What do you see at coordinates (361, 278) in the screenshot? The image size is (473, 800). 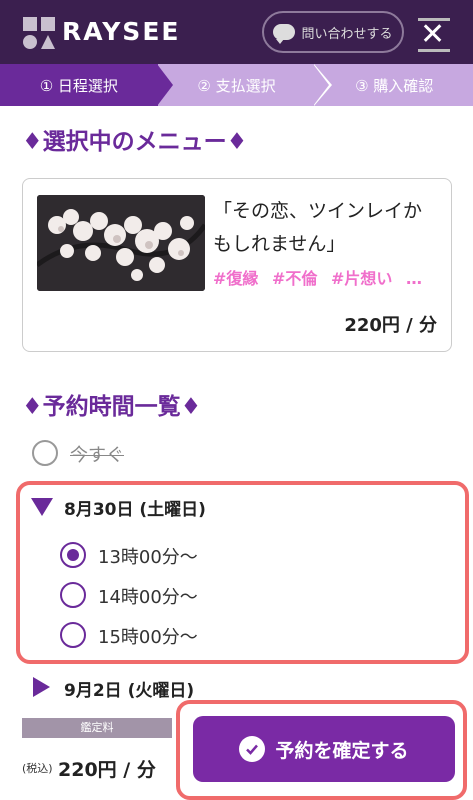 I see `menu-tag: #片想い` at bounding box center [361, 278].